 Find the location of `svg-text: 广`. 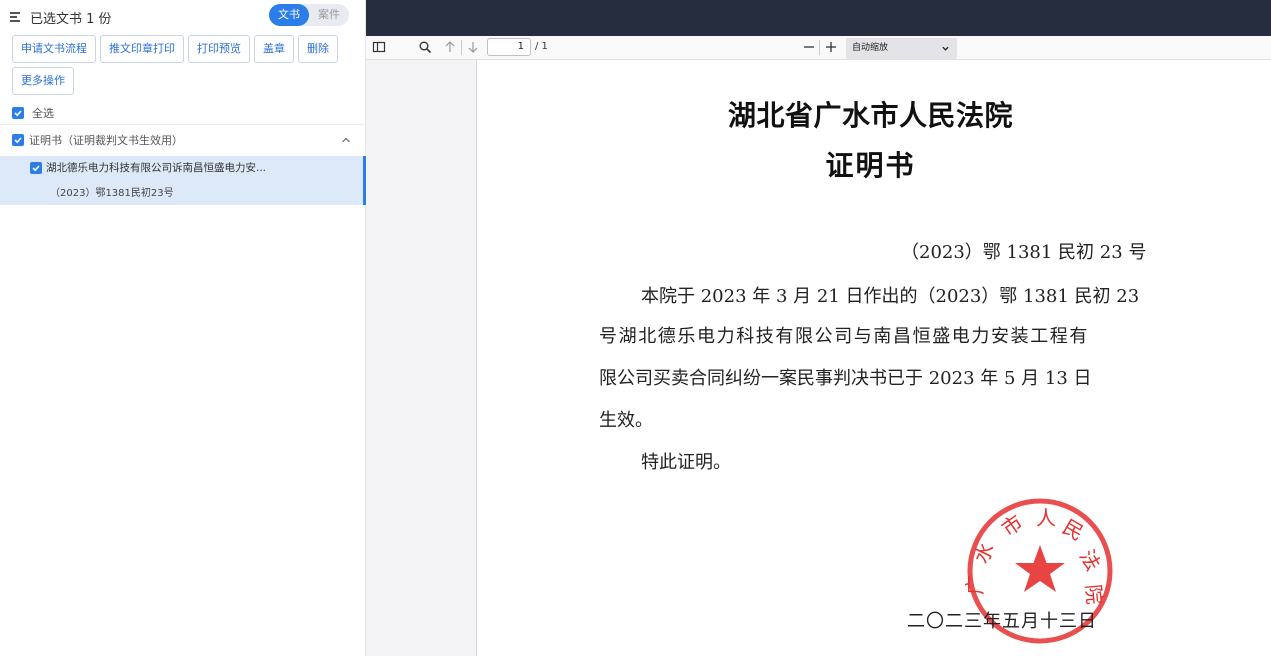

svg-text: 广 is located at coordinates (975, 585).